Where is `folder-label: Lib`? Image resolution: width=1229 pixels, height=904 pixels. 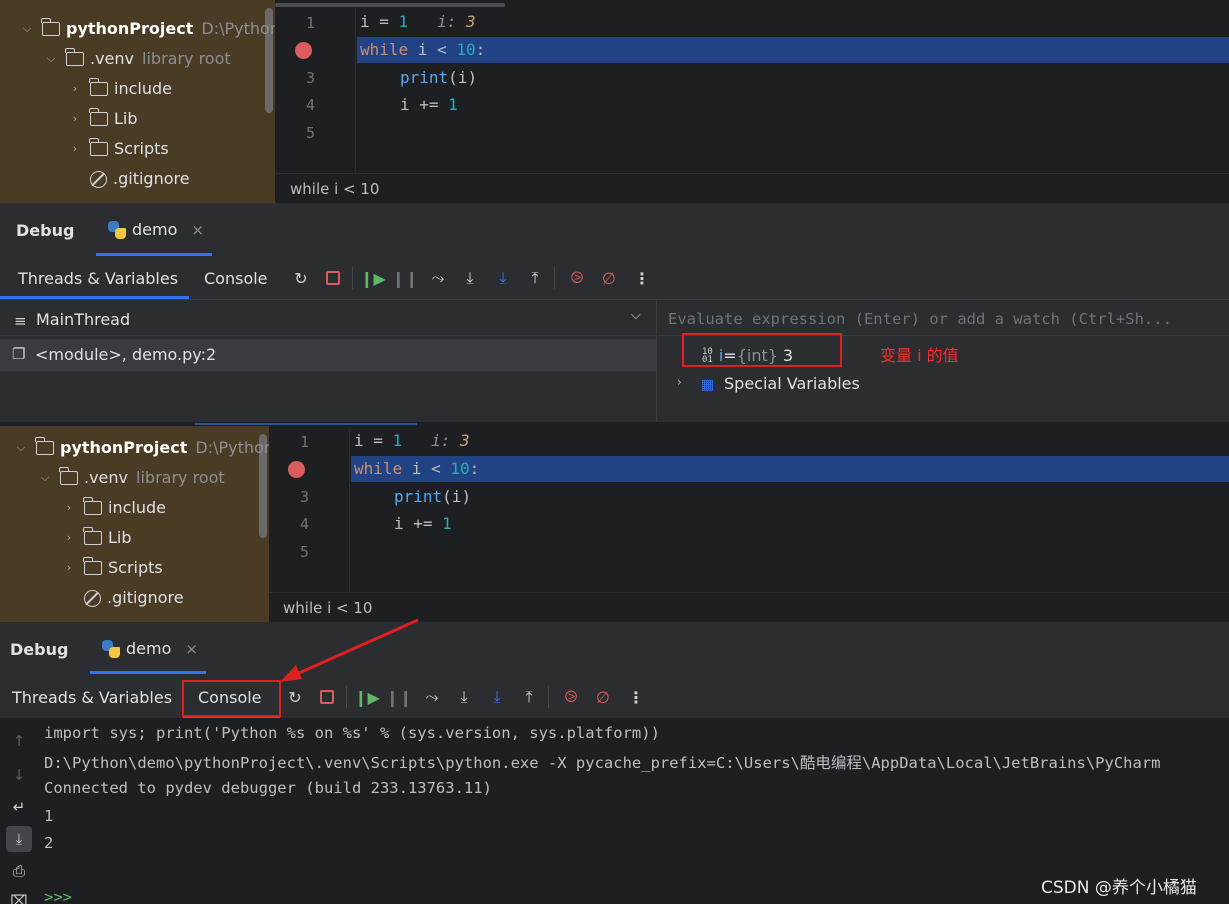 folder-label: Lib is located at coordinates (120, 537).